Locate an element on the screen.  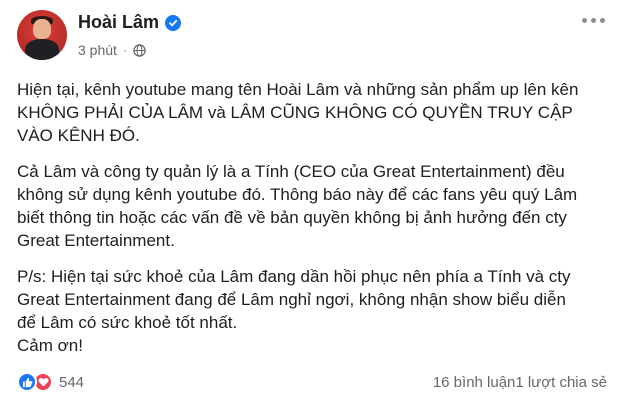
post-meta: 3 phút · is located at coordinates (112, 50).